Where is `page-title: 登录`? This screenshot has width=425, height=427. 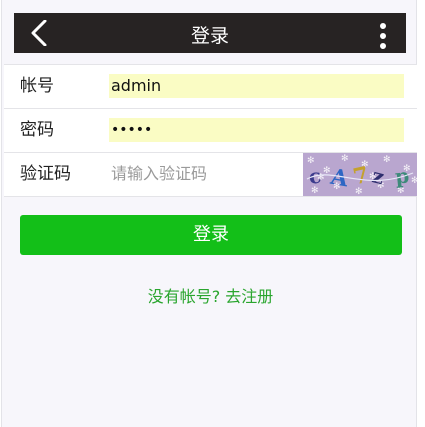
page-title: 登录 is located at coordinates (209, 36).